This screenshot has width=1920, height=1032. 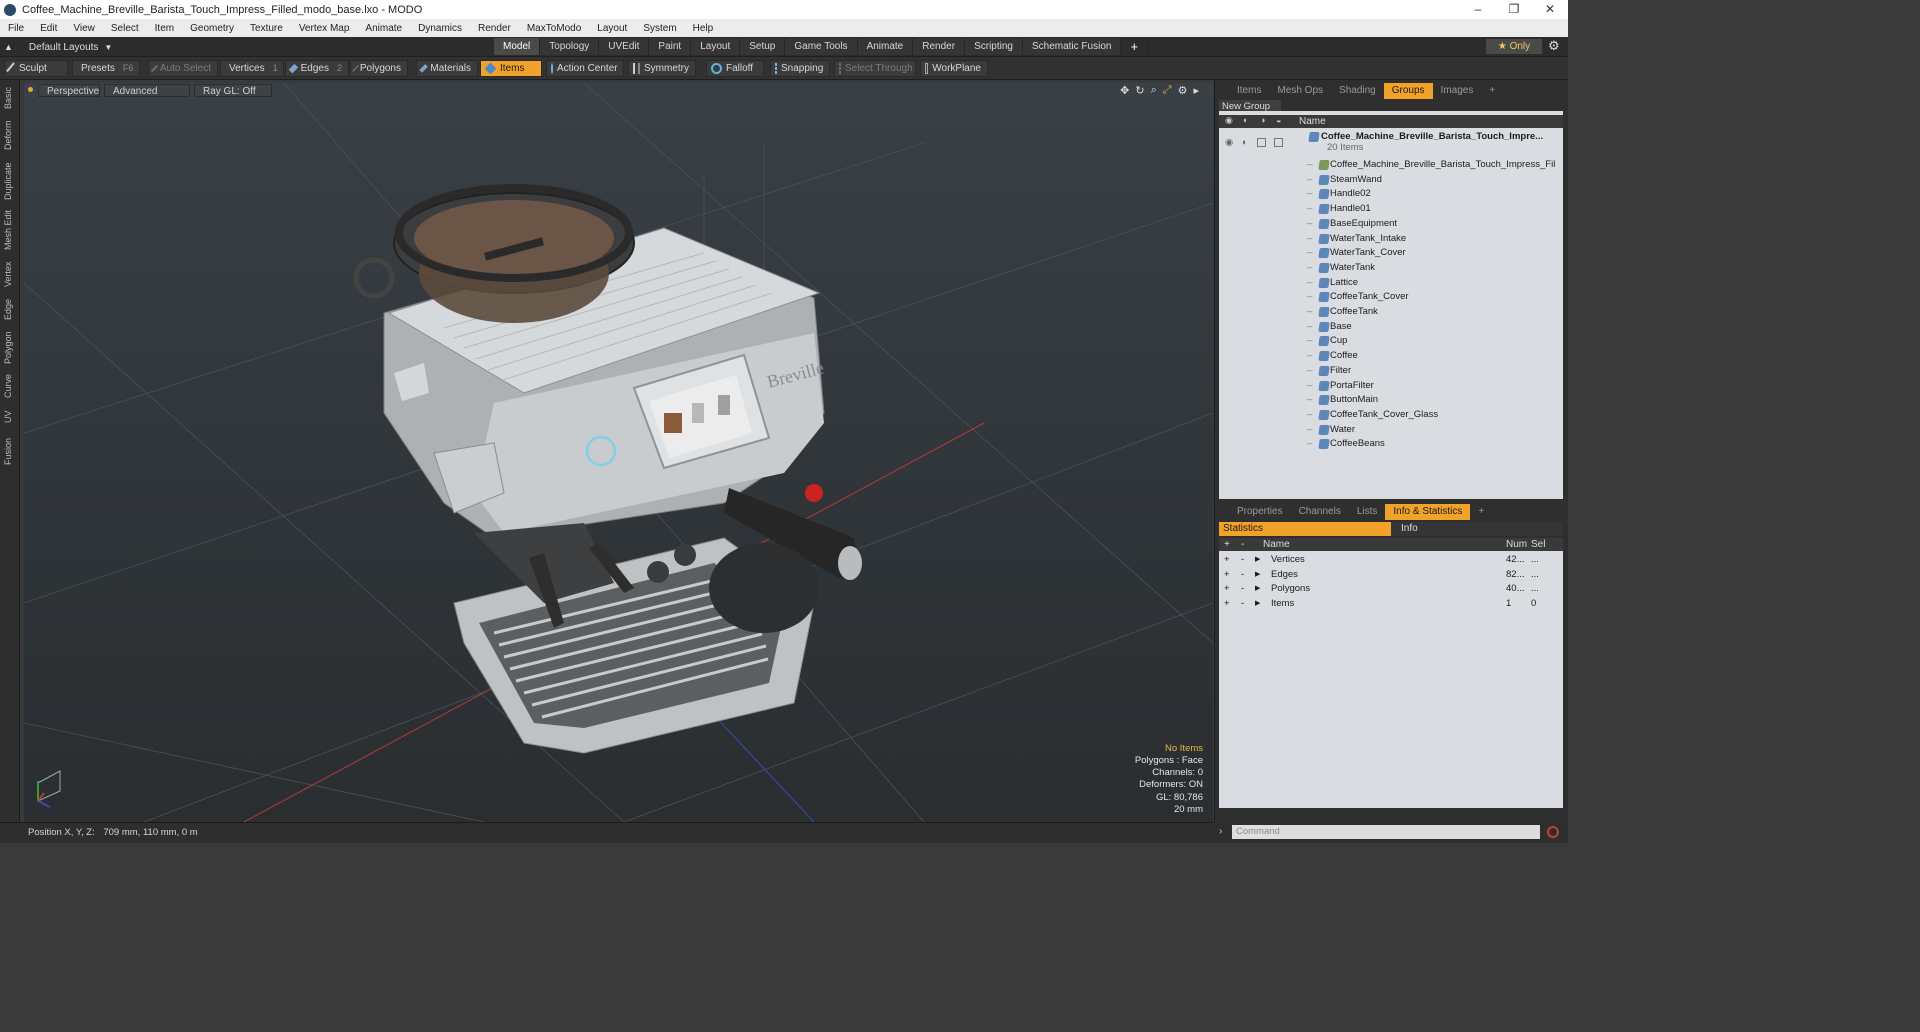 What do you see at coordinates (612, 28) in the screenshot?
I see `menu-layout: Layout` at bounding box center [612, 28].